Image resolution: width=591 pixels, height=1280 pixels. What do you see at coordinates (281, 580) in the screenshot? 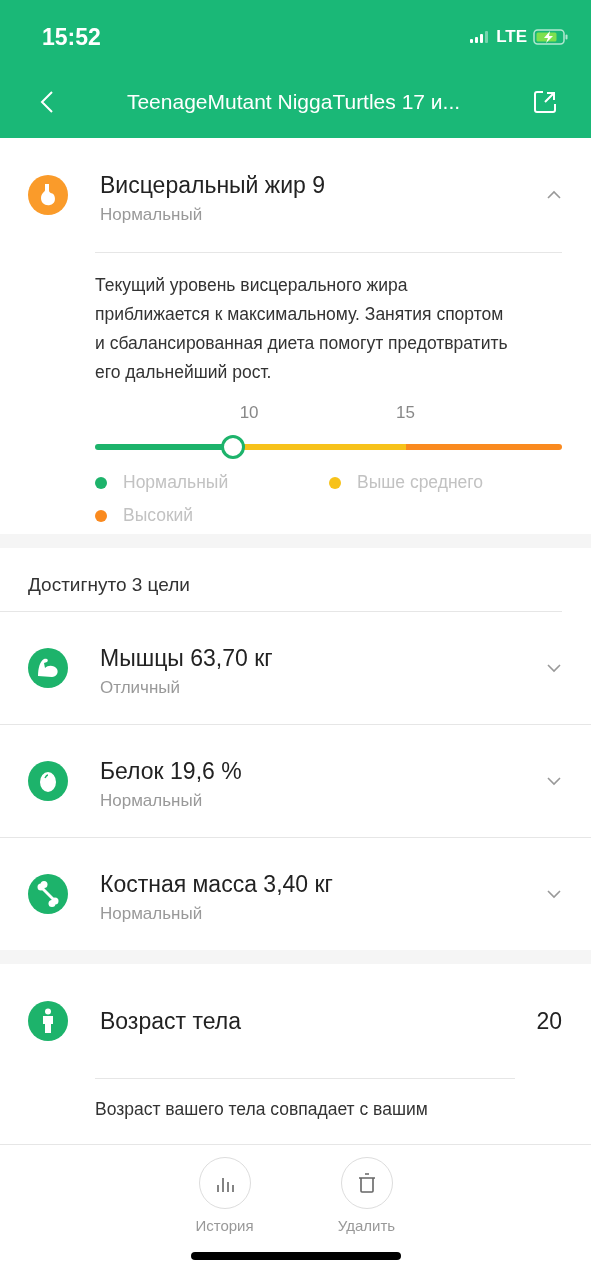
I see `section-title: Достигнуто 3 цели` at bounding box center [281, 580].